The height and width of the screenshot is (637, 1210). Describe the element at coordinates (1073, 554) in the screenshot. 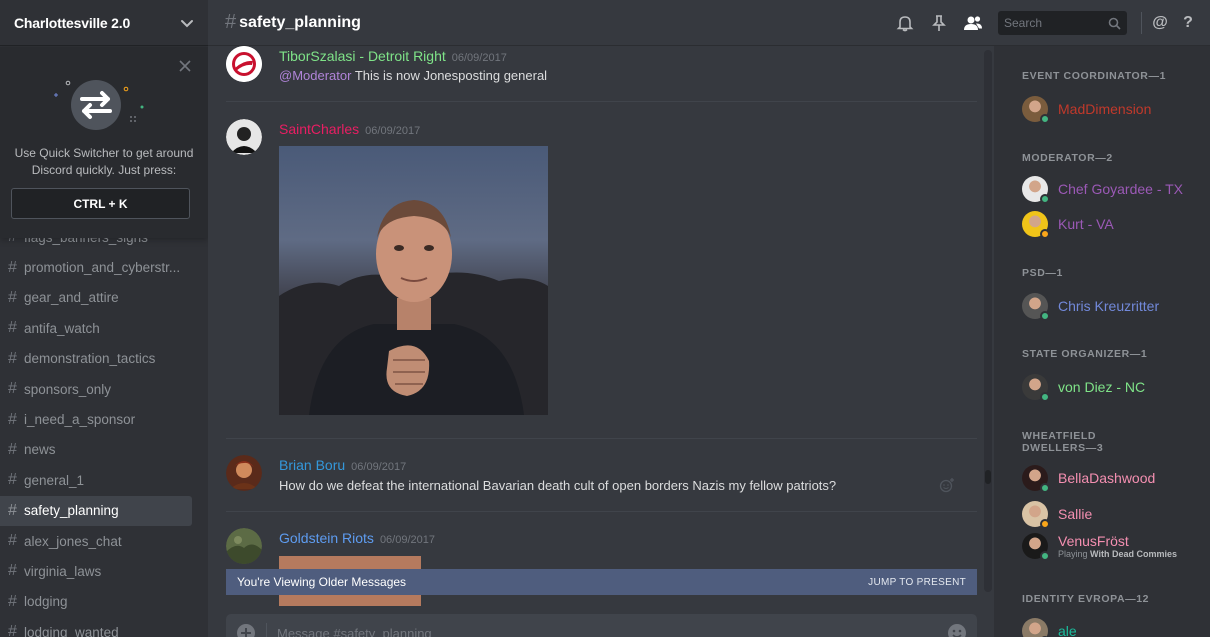

I see `activity-prefix: Playing` at that location.